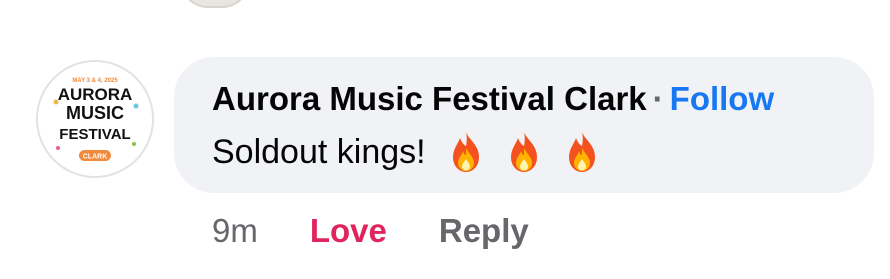 The image size is (890, 279). I want to click on previous-comment-avatar, so click(215, 4).